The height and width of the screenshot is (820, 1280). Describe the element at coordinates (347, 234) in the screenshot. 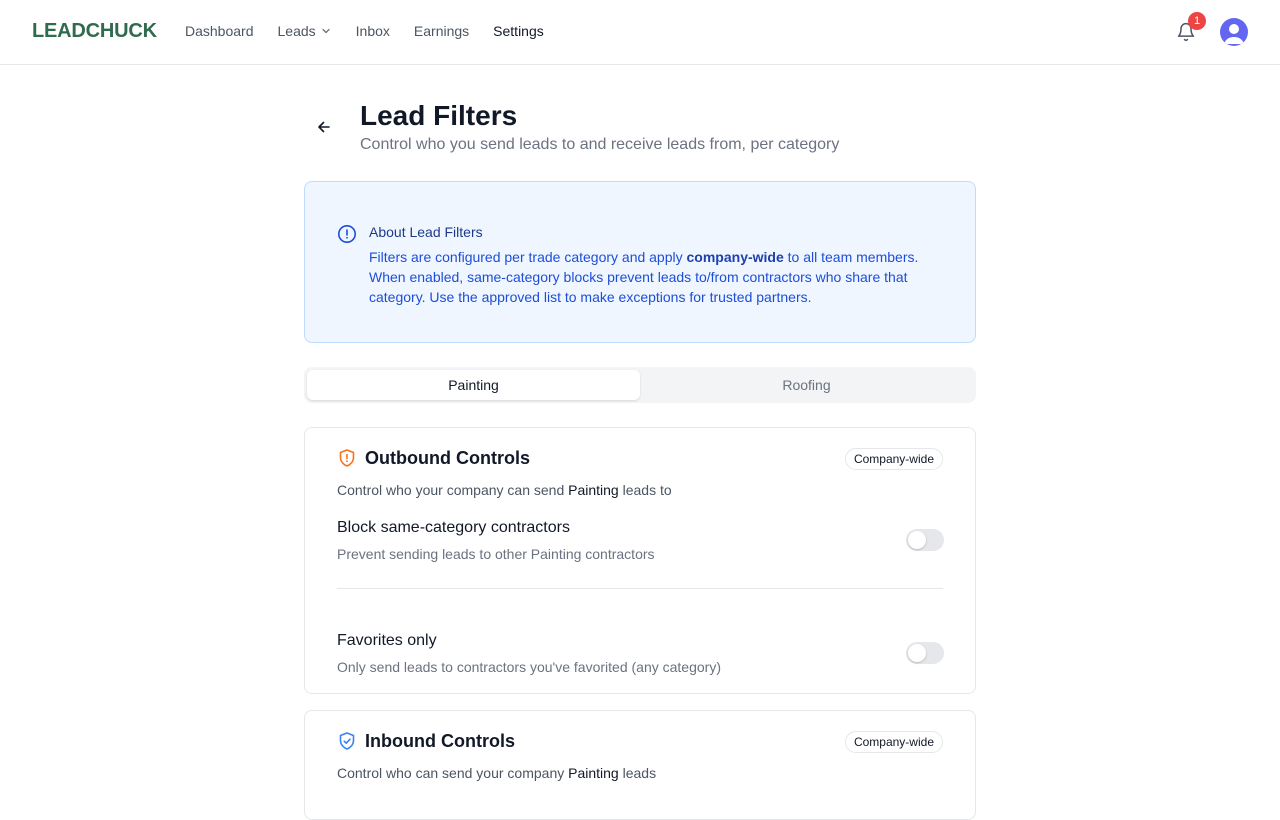

I see `info-circle-icon` at that location.